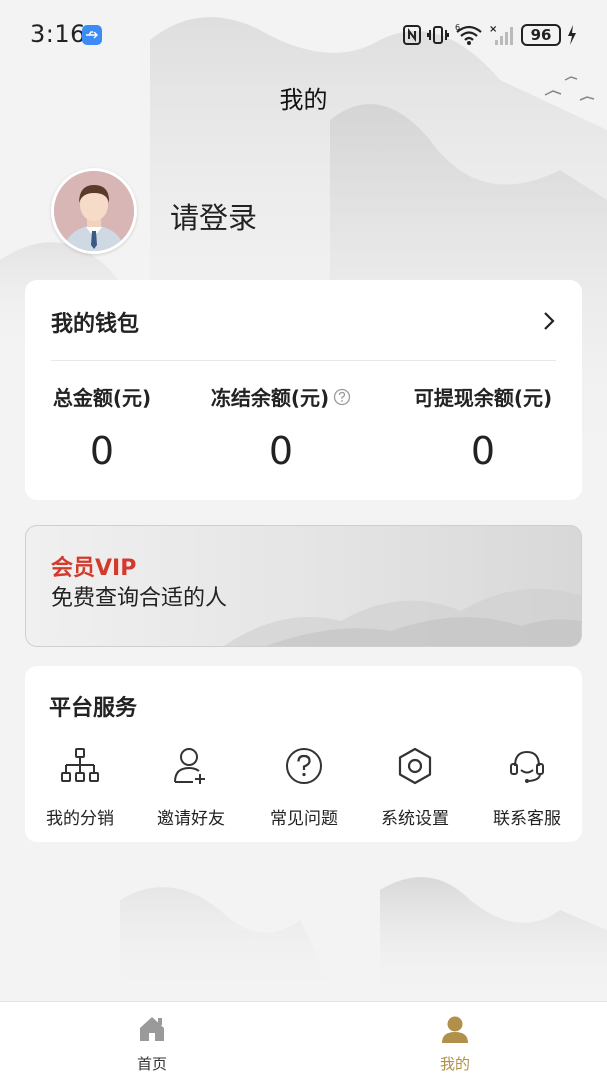 Image resolution: width=607 pixels, height=1080 pixels. I want to click on services-card: 平台服务 我的分销 邀请好友 常见问题 系统设置 联系客服, so click(303, 754).